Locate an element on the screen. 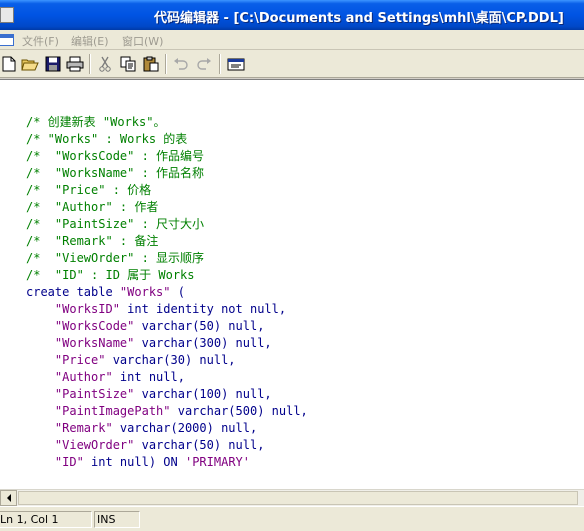 The width and height of the screenshot is (584, 531). code-token: "ViewOrder" is located at coordinates (94, 445).